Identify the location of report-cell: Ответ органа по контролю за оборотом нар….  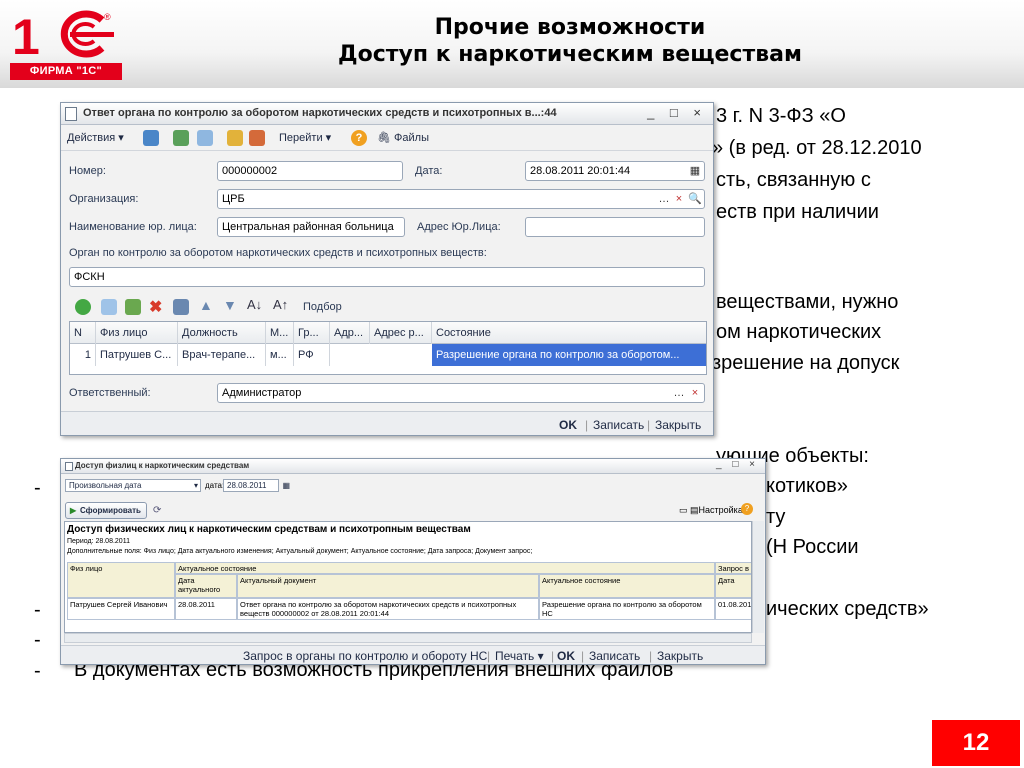
(388, 609).